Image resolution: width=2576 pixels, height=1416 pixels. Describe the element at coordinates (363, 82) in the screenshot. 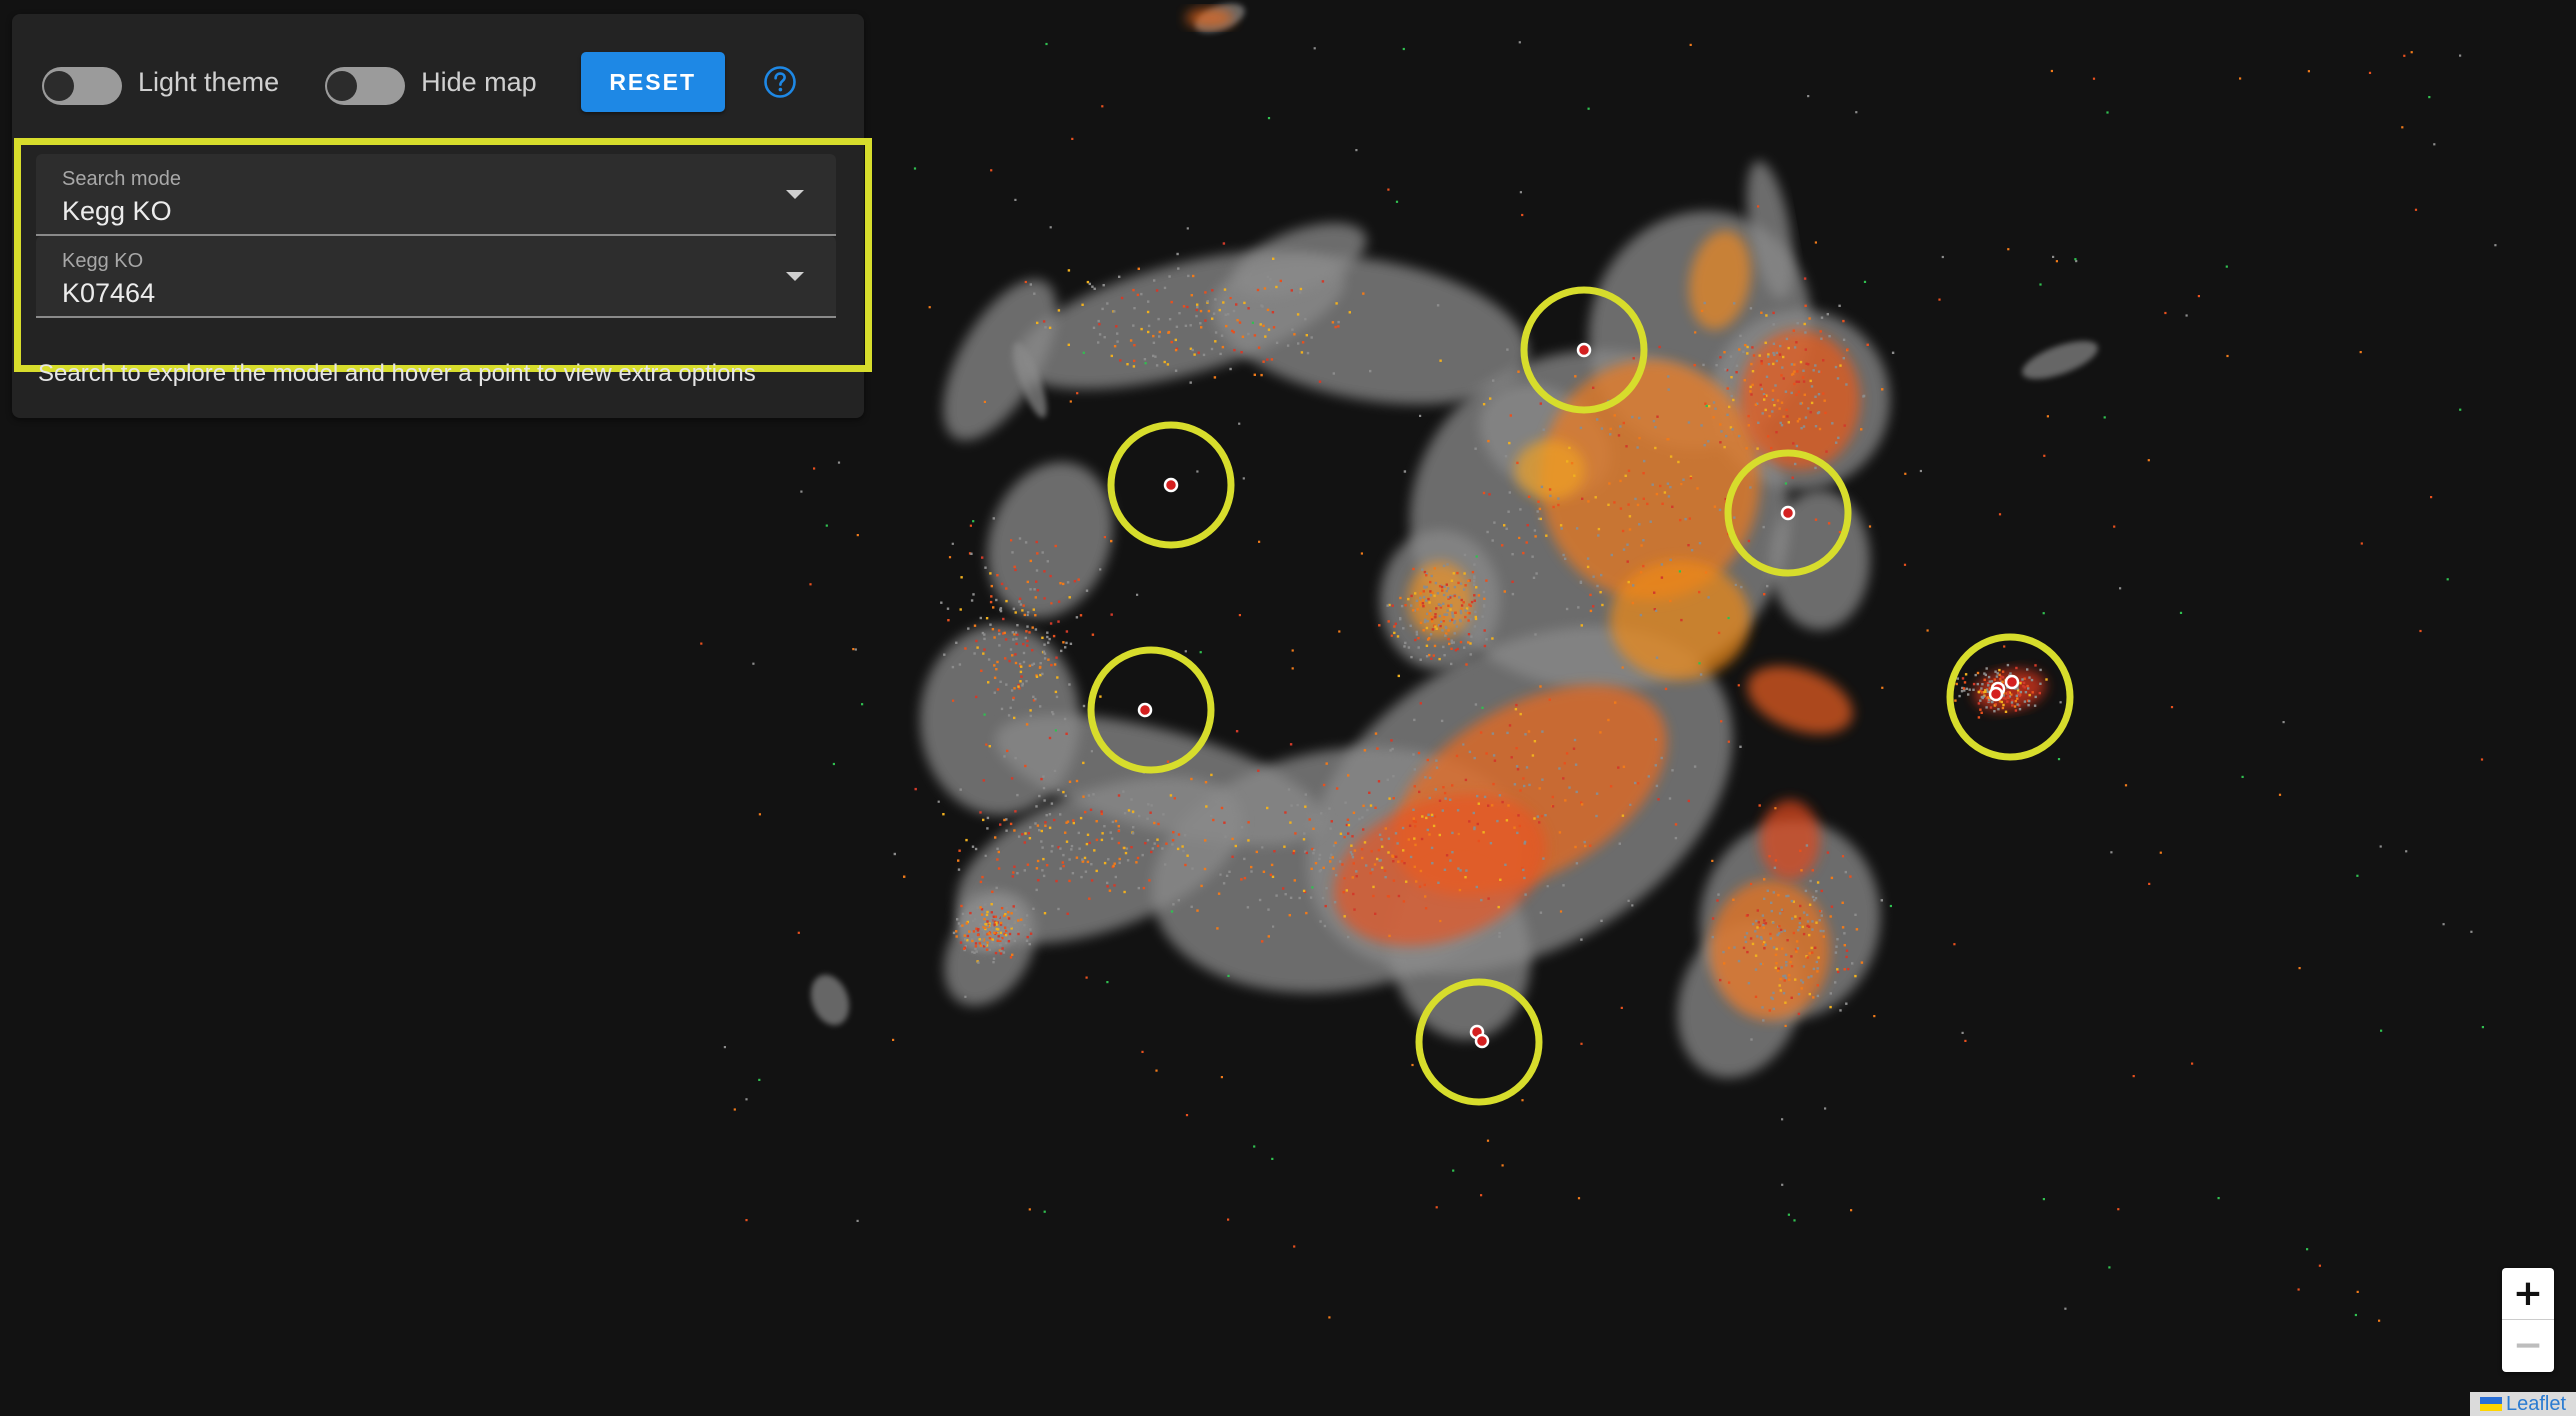

I see `hide-map-toggle` at that location.